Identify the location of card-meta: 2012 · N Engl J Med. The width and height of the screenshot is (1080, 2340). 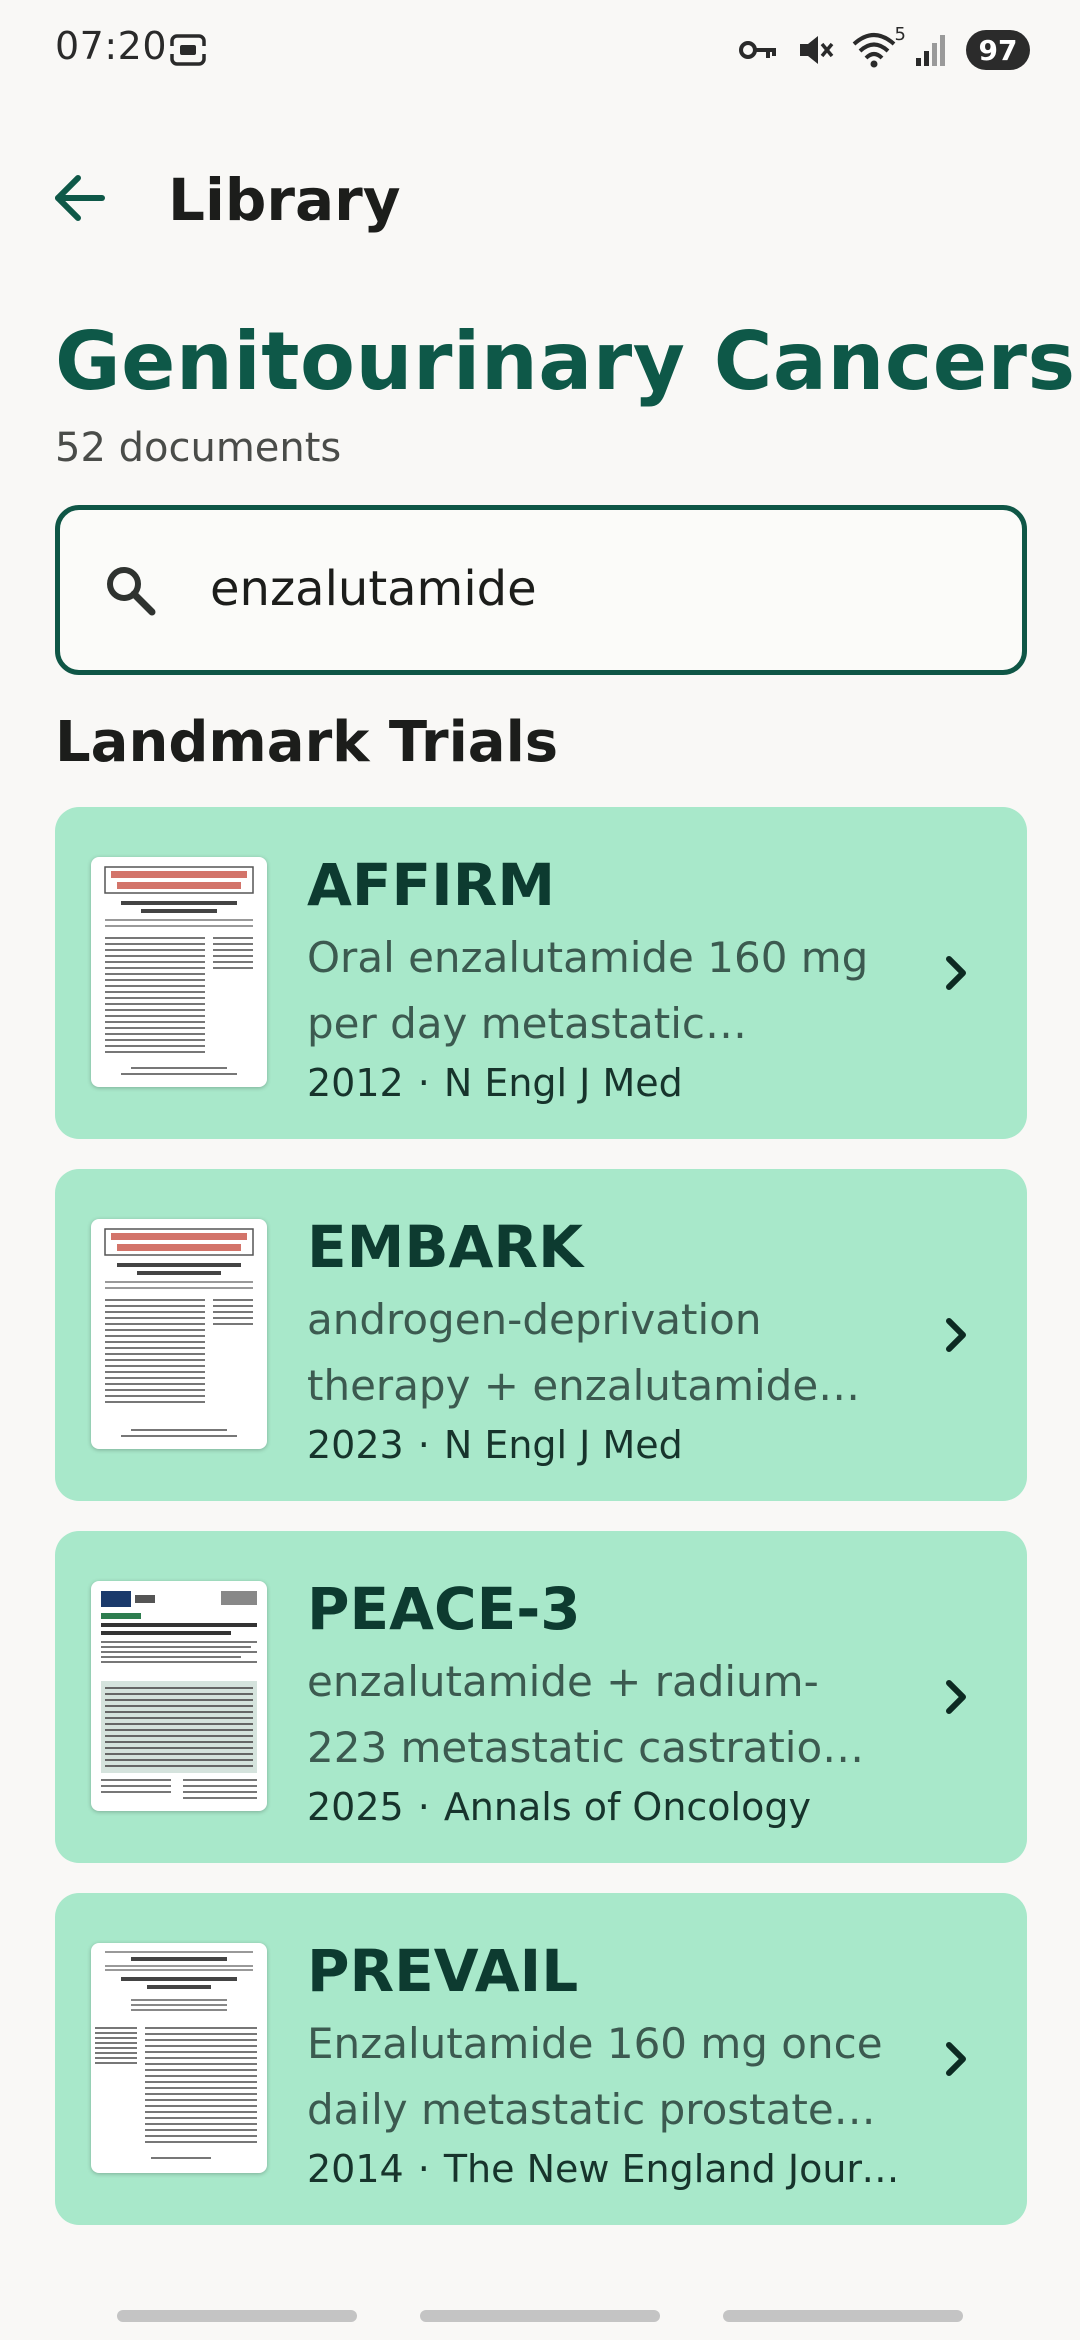
(607, 1083).